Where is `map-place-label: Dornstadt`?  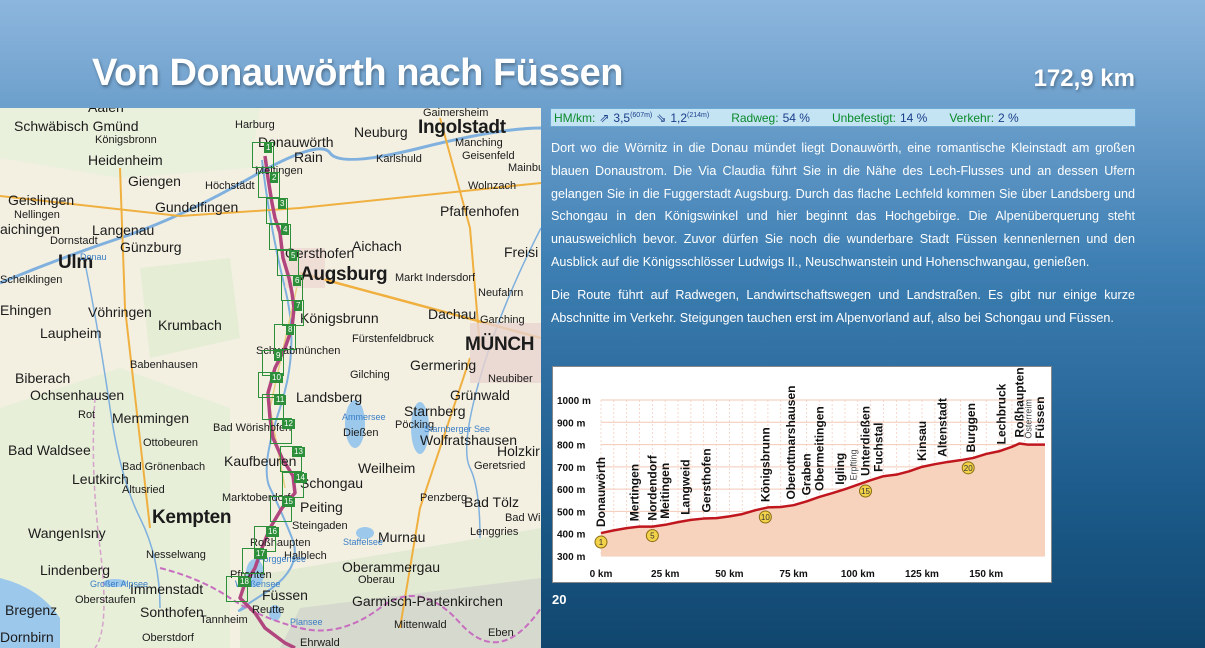
map-place-label: Dornstadt is located at coordinates (74, 241).